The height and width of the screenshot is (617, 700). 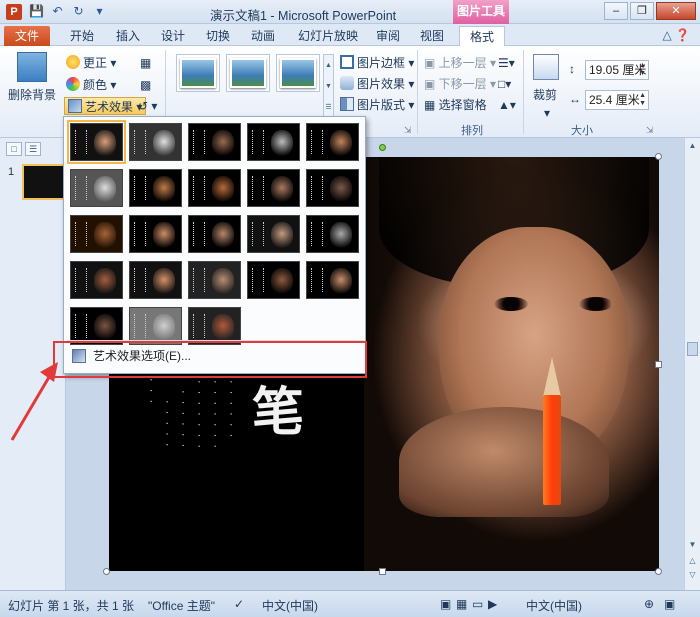 I want to click on powerpoint-app-icon: P, so click(x=14, y=12).